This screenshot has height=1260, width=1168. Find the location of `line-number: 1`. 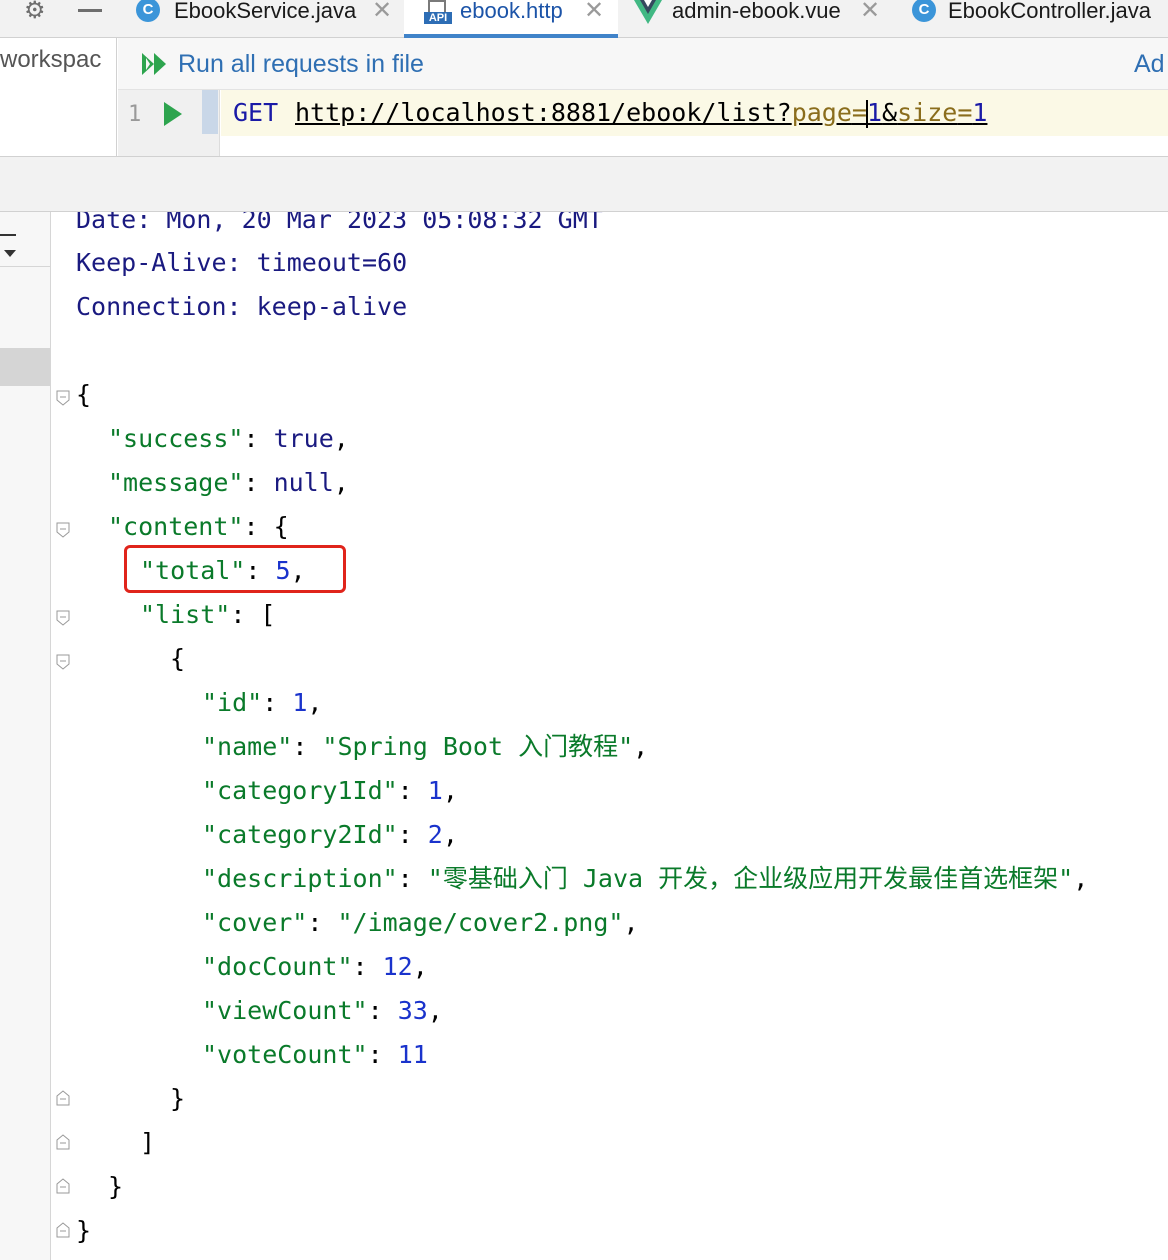

line-number: 1 is located at coordinates (135, 114).